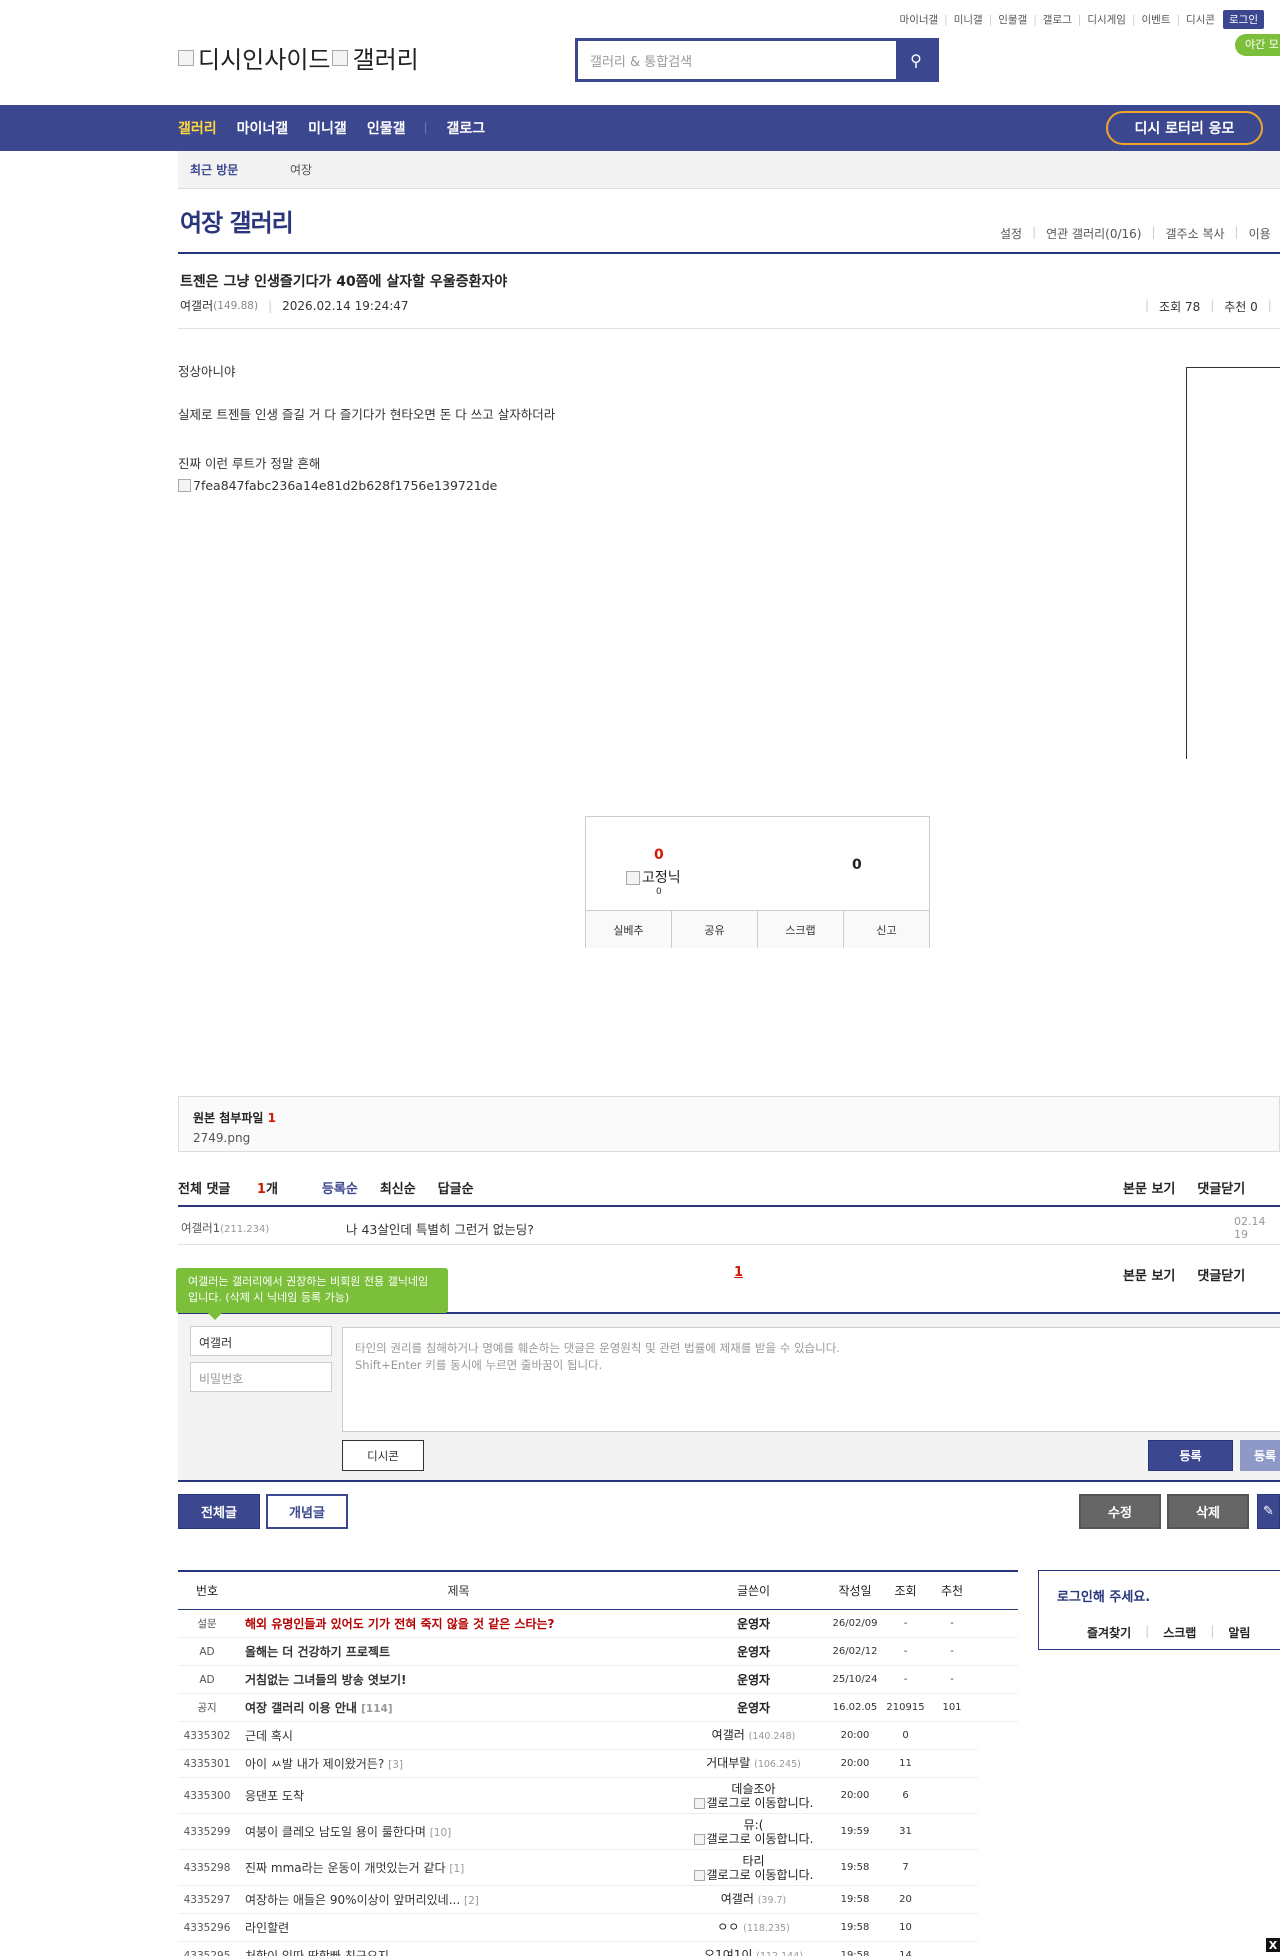  What do you see at coordinates (458, 1951) in the screenshot?
I see `row-title: 처항이 있따 딴함빠 친구오지` at bounding box center [458, 1951].